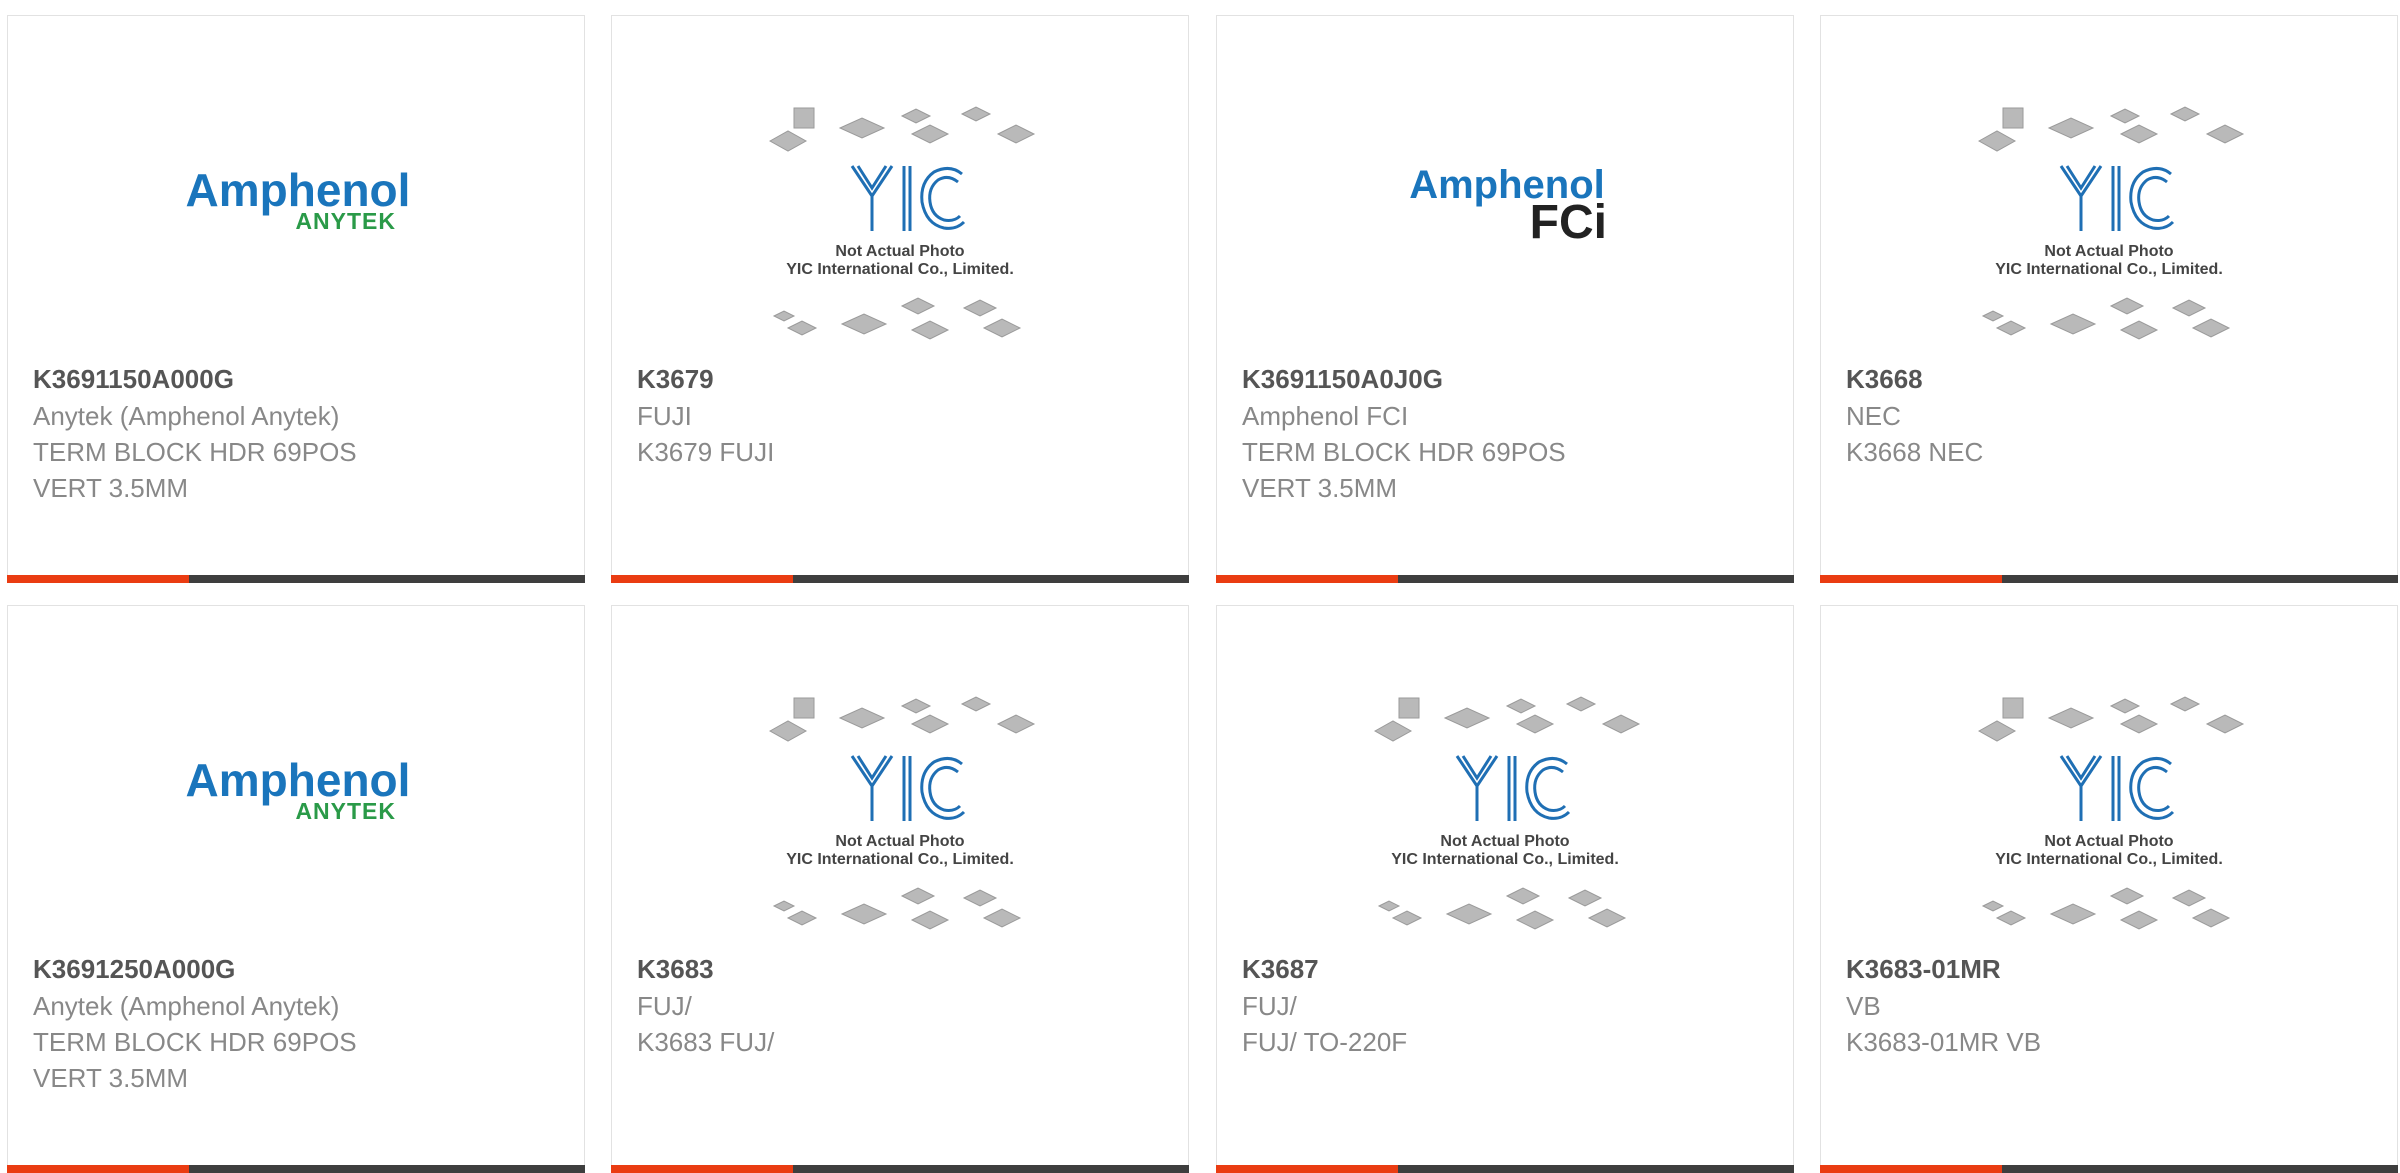  What do you see at coordinates (664, 416) in the screenshot?
I see `manufacturer-name: FUJI` at bounding box center [664, 416].